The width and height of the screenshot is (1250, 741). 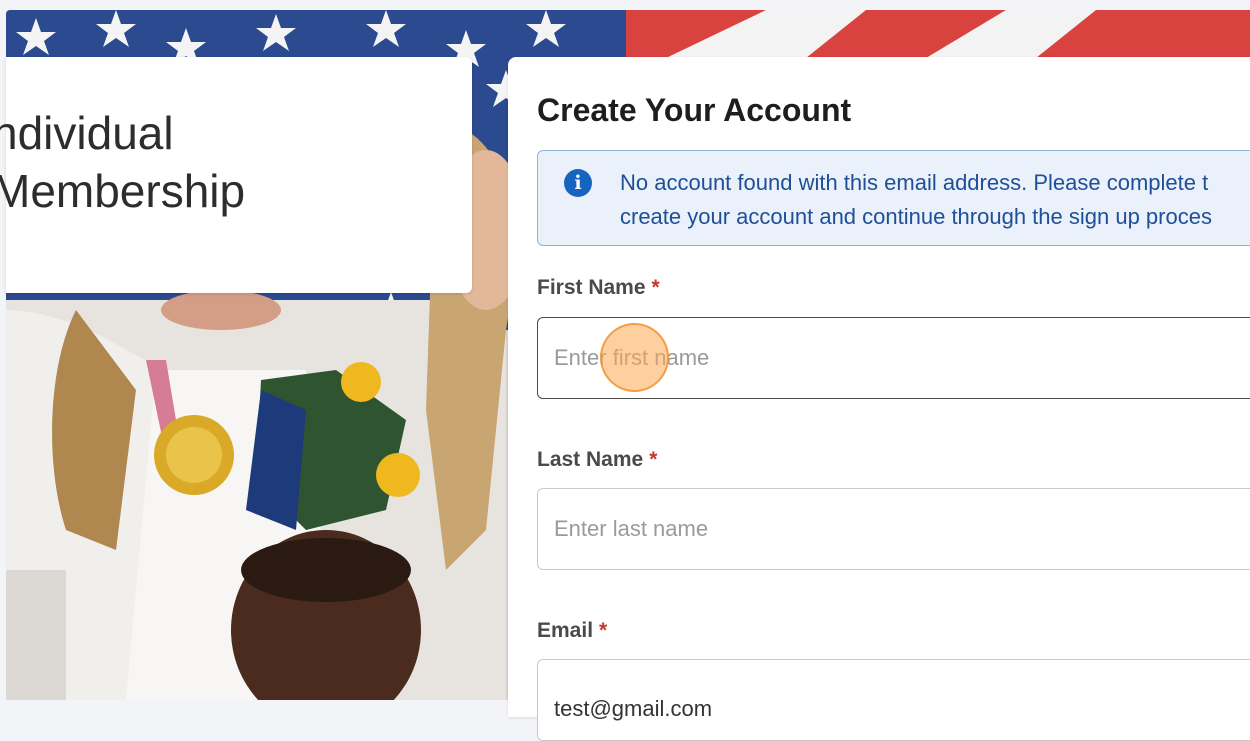 I want to click on first-name-label-text: First Name, so click(x=591, y=287).